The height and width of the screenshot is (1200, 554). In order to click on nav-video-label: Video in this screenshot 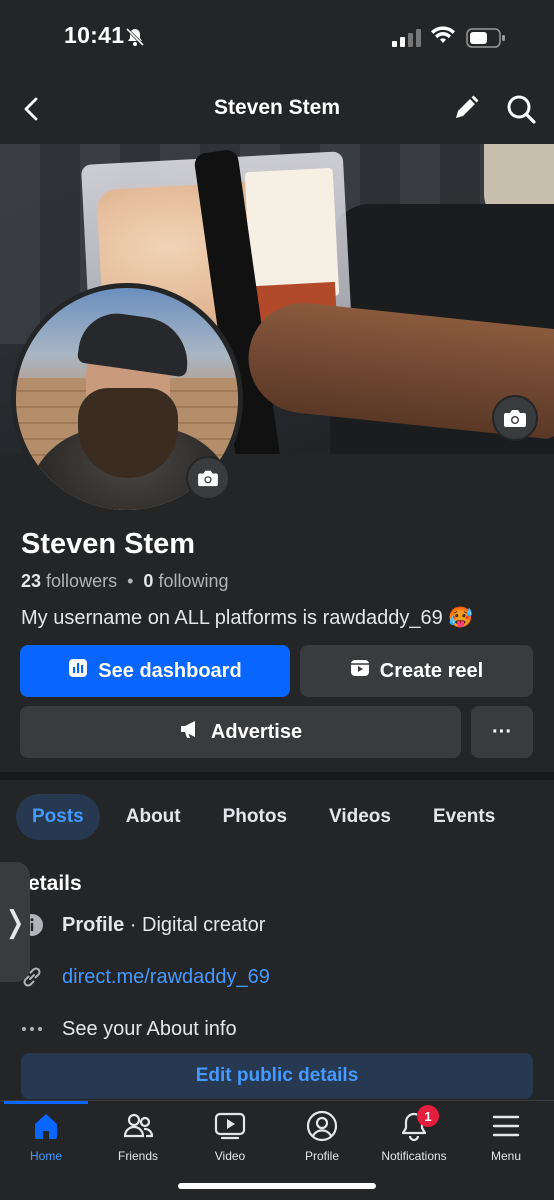, I will do `click(230, 1156)`.